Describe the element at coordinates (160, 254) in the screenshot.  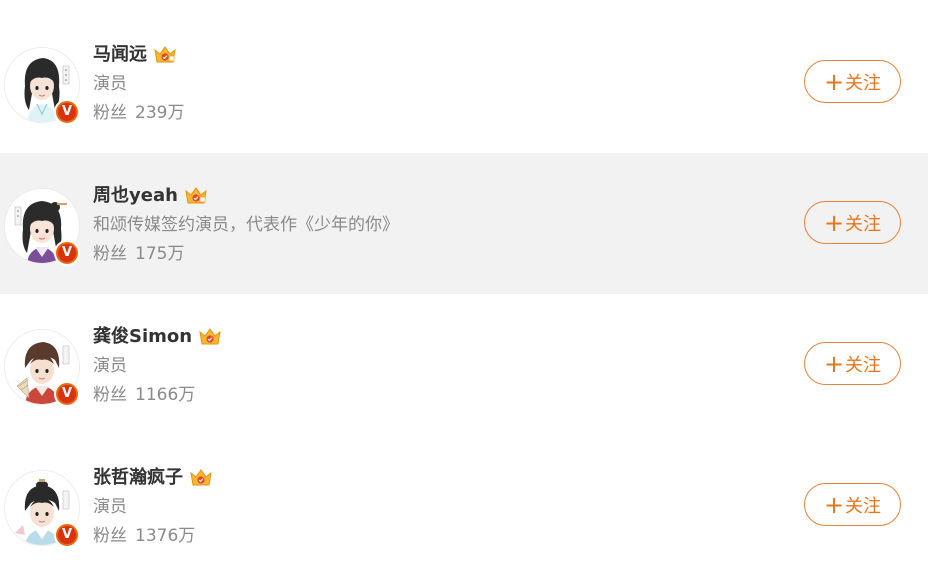
I see `fans-count: 175万` at that location.